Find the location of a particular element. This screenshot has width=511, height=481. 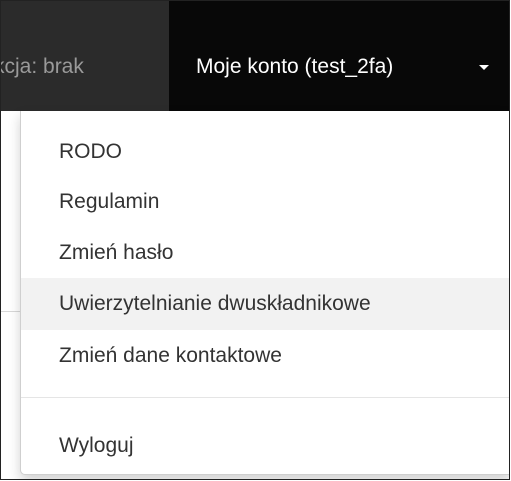

nav-context-item: kcja: brak is located at coordinates (85, 56).